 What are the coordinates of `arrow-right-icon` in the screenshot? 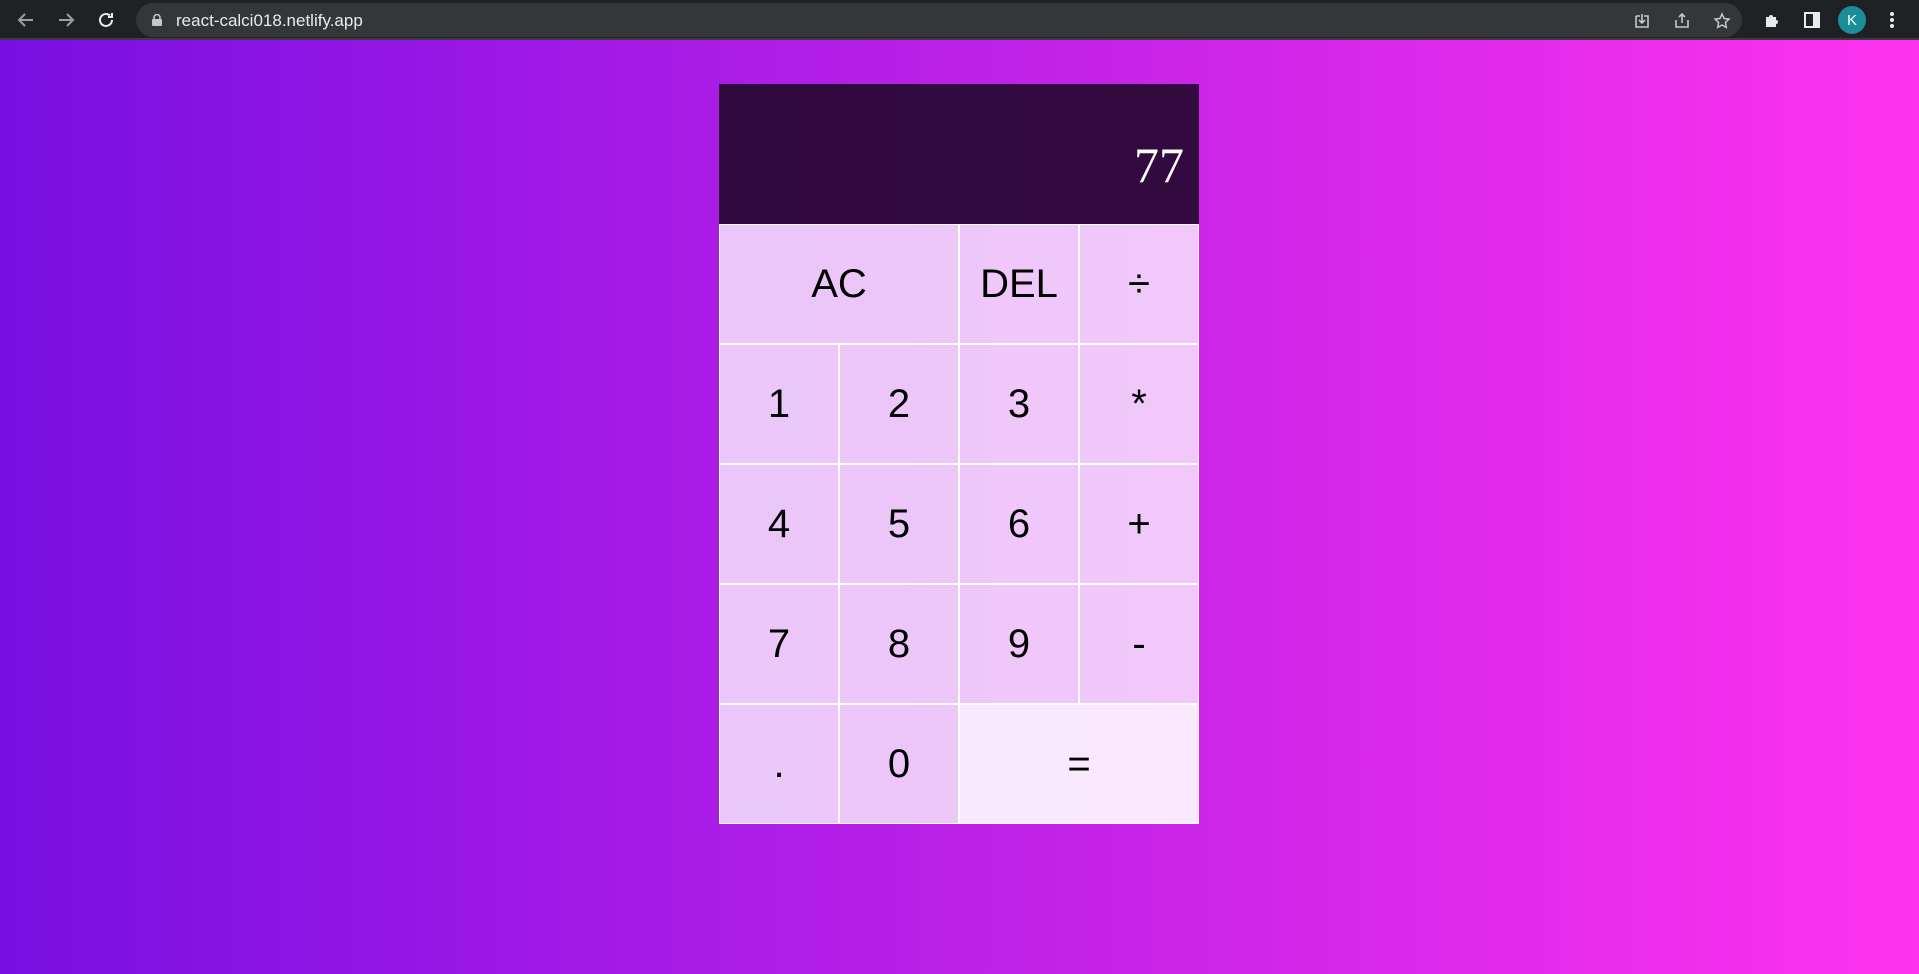 It's located at (67, 20).